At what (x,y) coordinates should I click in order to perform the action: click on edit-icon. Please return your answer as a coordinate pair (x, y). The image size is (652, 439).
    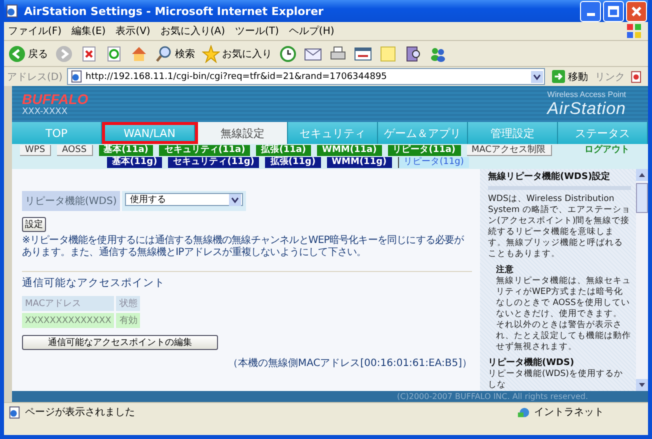
    Looking at the image, I should click on (363, 53).